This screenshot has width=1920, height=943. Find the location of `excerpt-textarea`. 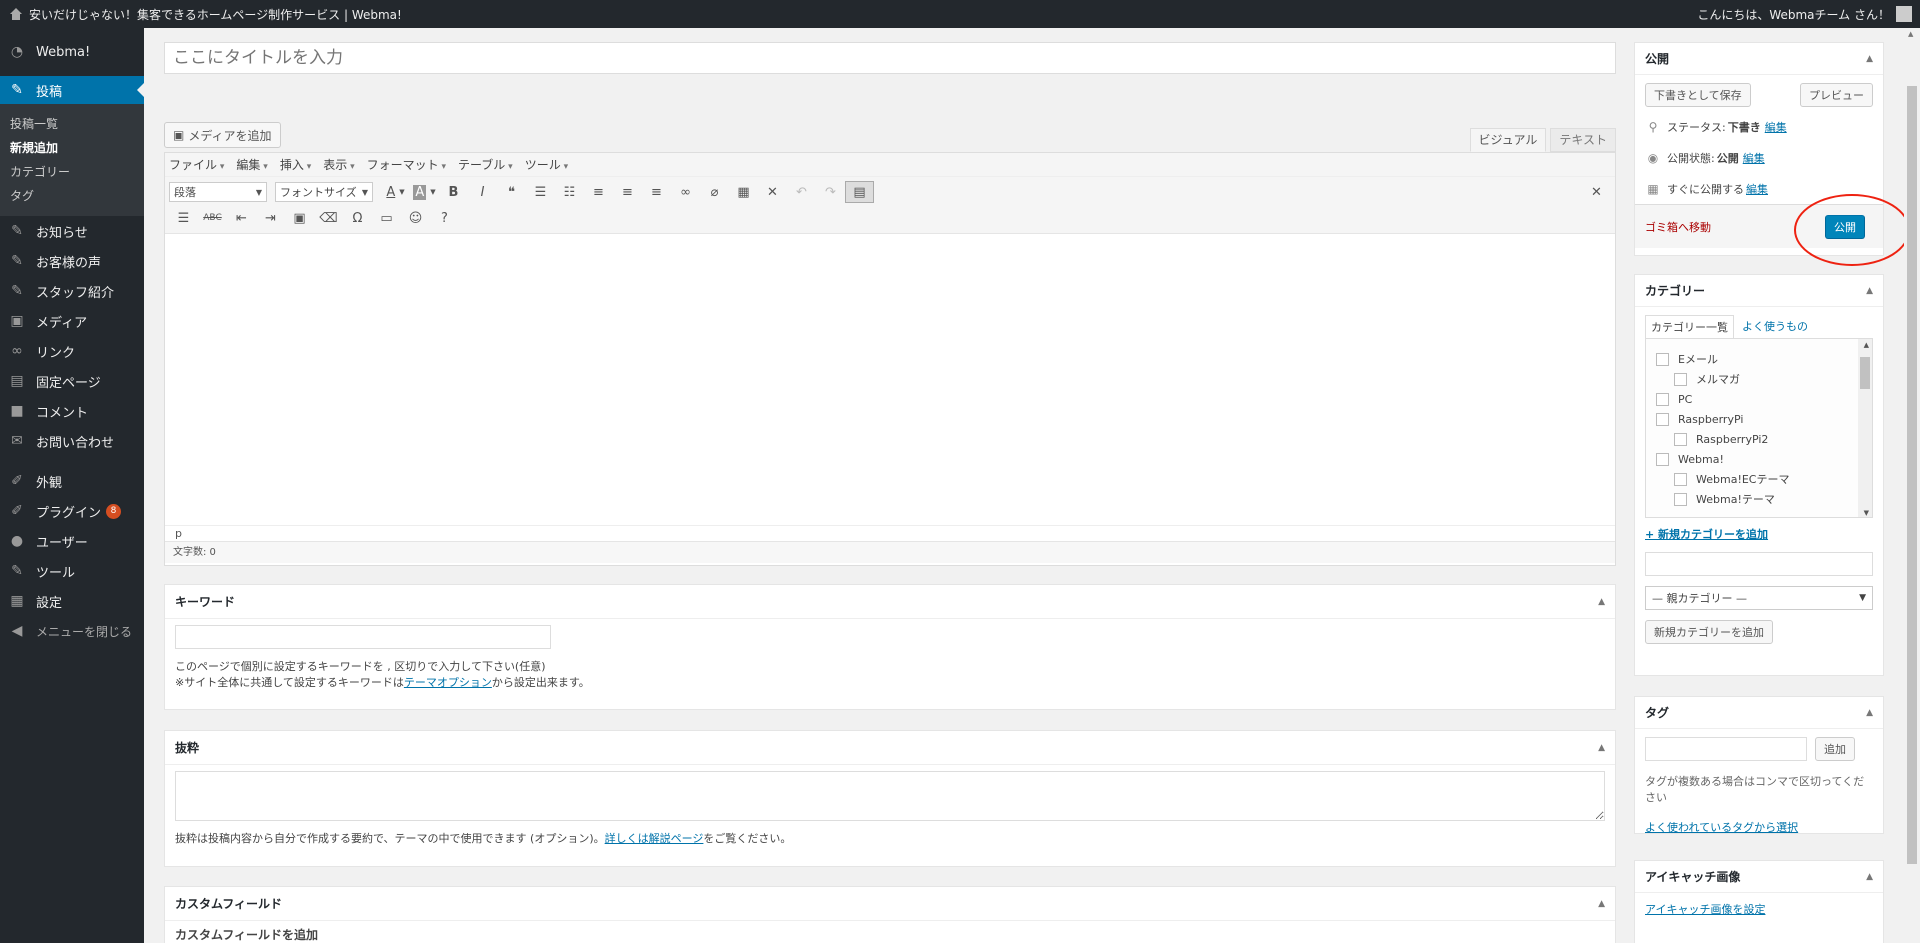

excerpt-textarea is located at coordinates (890, 796).